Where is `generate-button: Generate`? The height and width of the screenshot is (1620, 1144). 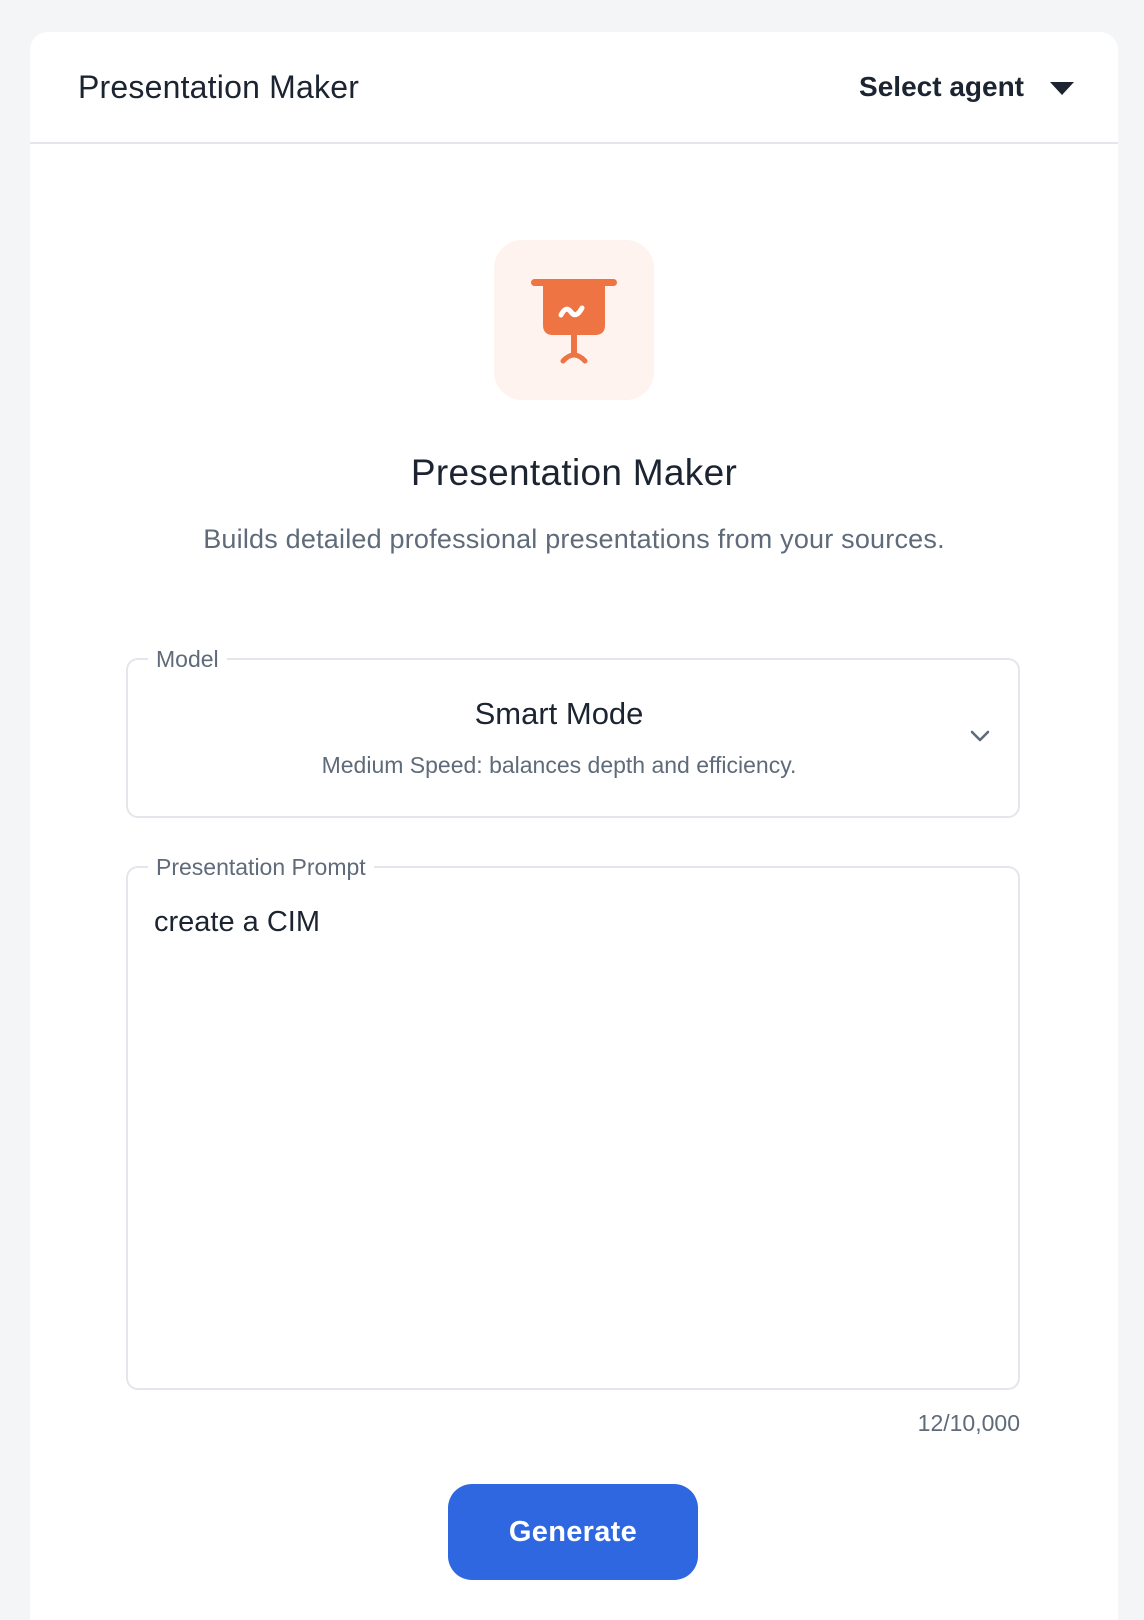 generate-button: Generate is located at coordinates (573, 1532).